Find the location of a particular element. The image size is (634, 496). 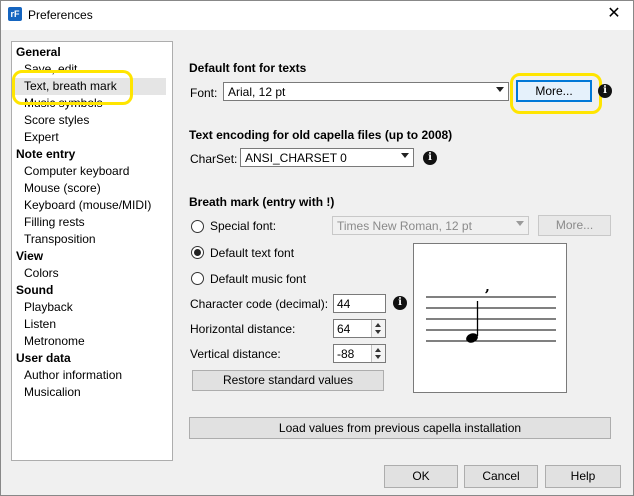

nav-item-metronome: Metronome is located at coordinates (54, 341).